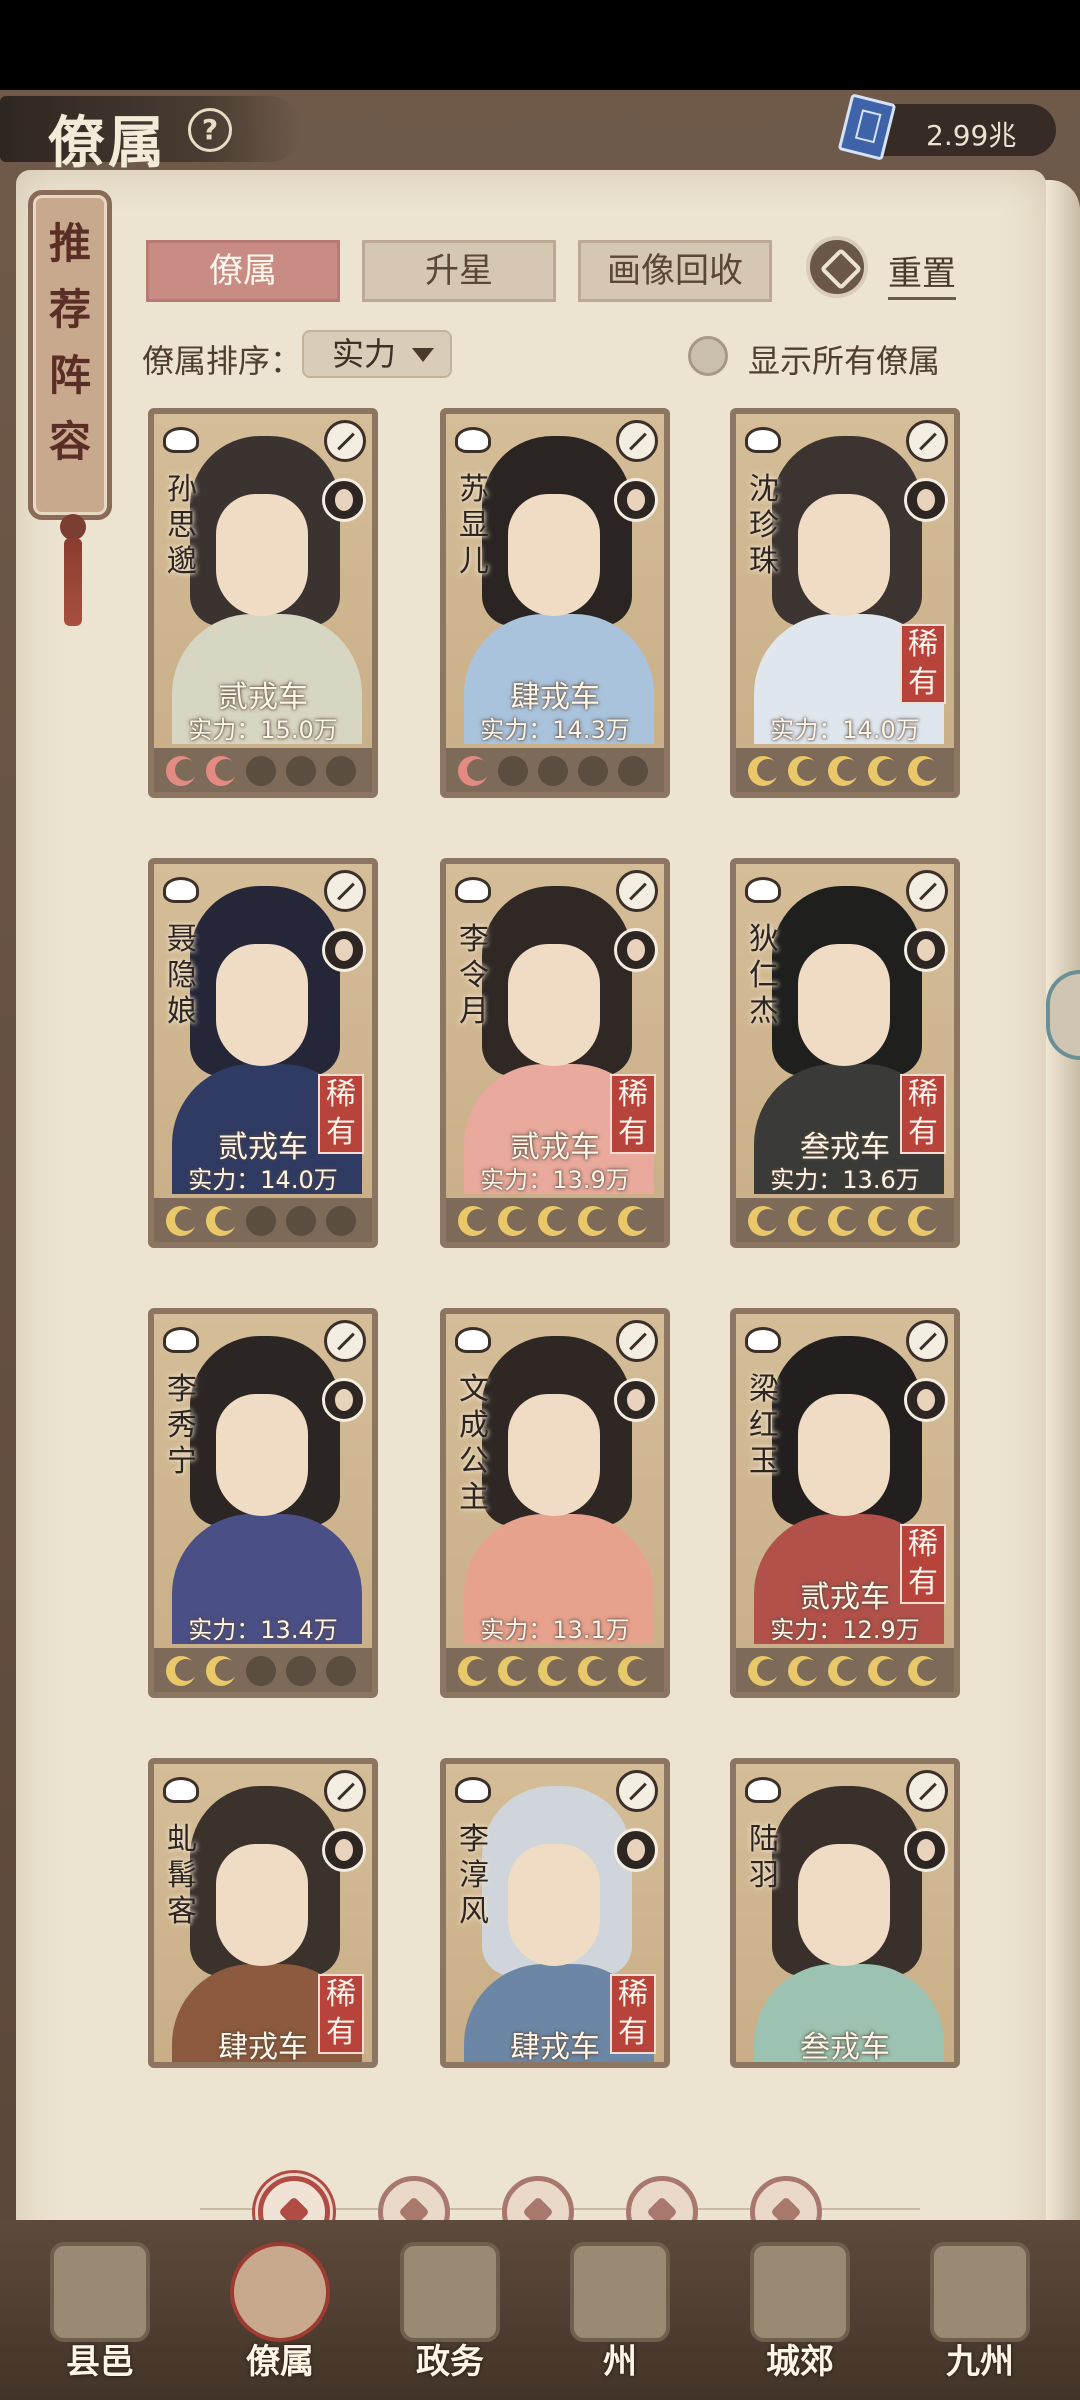  What do you see at coordinates (69, 243) in the screenshot?
I see `plaque-char: 推` at bounding box center [69, 243].